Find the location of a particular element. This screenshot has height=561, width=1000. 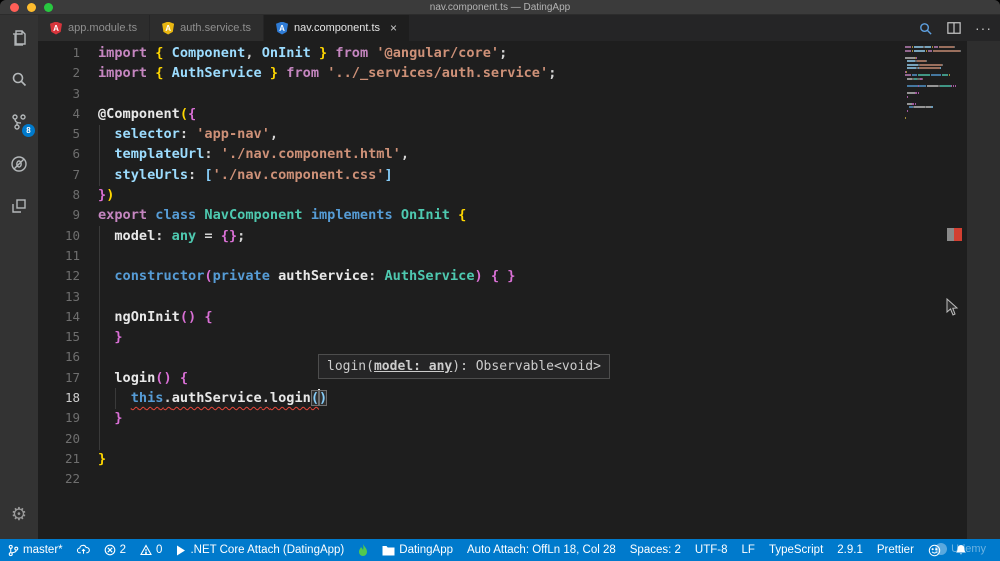

code-line: 15 } is located at coordinates (519, 337).